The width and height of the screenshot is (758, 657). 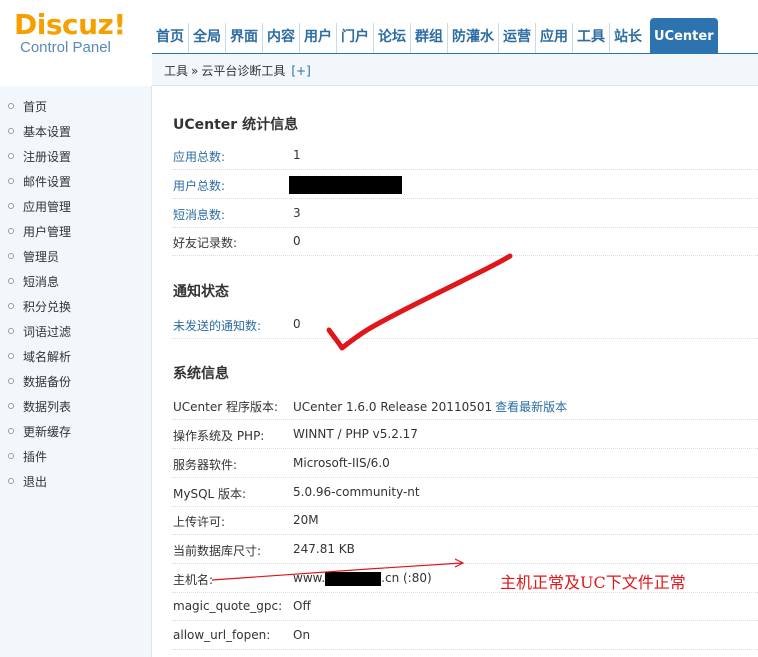 I want to click on sidebar-item-messages: 短消息, so click(x=33, y=281).